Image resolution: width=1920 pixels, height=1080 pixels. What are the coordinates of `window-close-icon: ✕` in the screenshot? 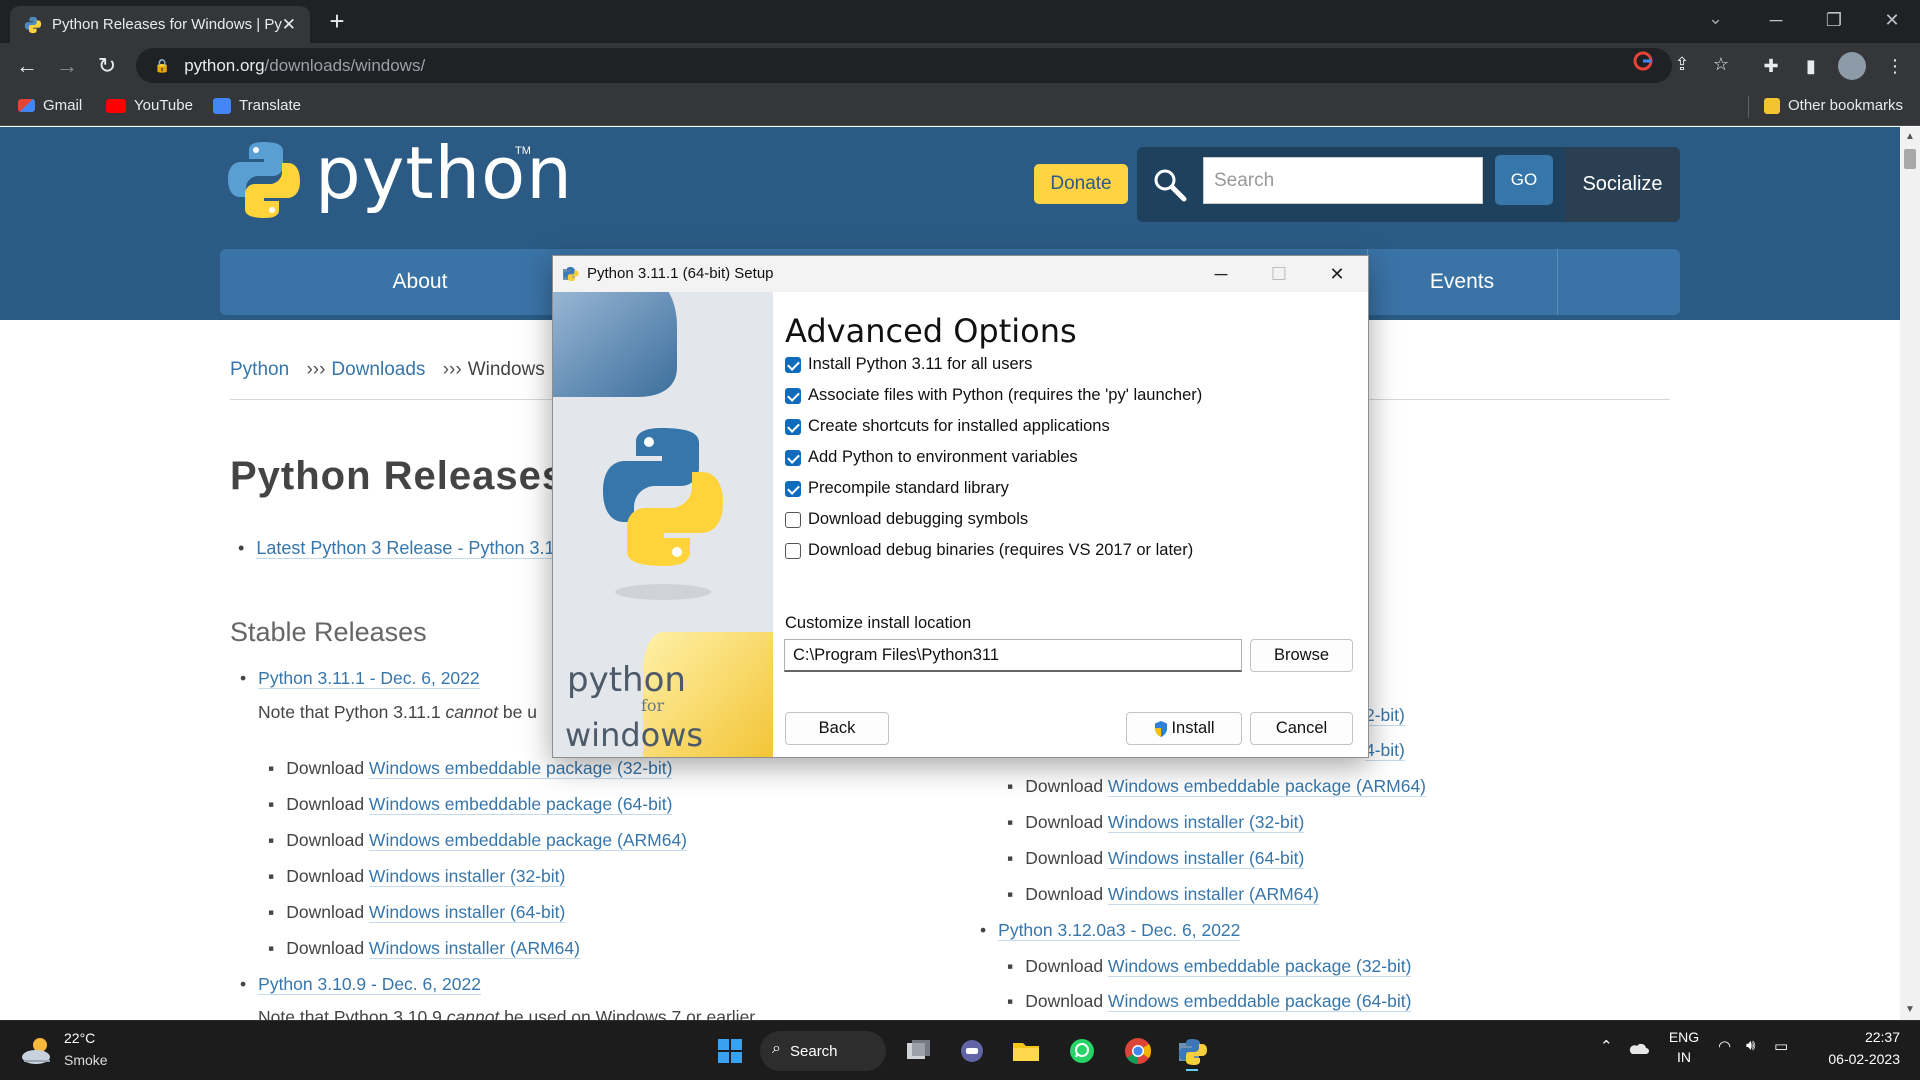 It's located at (1892, 20).